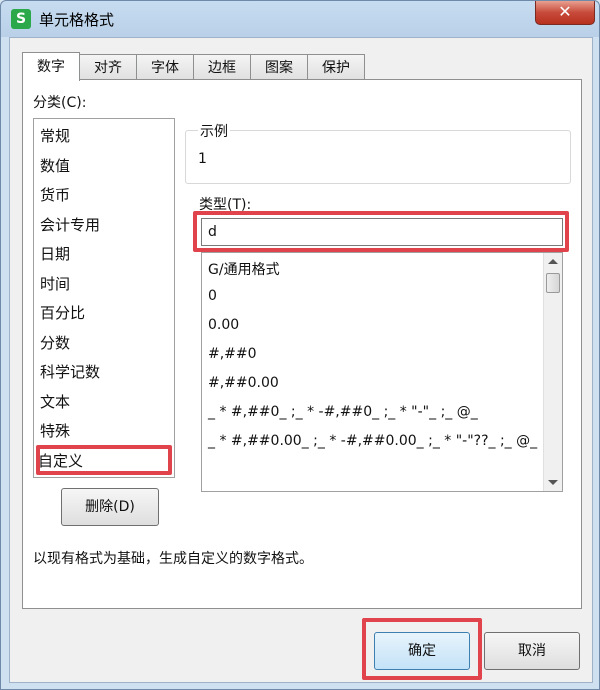 The image size is (600, 690). What do you see at coordinates (243, 383) in the screenshot?
I see `format-item: #,##0.00` at bounding box center [243, 383].